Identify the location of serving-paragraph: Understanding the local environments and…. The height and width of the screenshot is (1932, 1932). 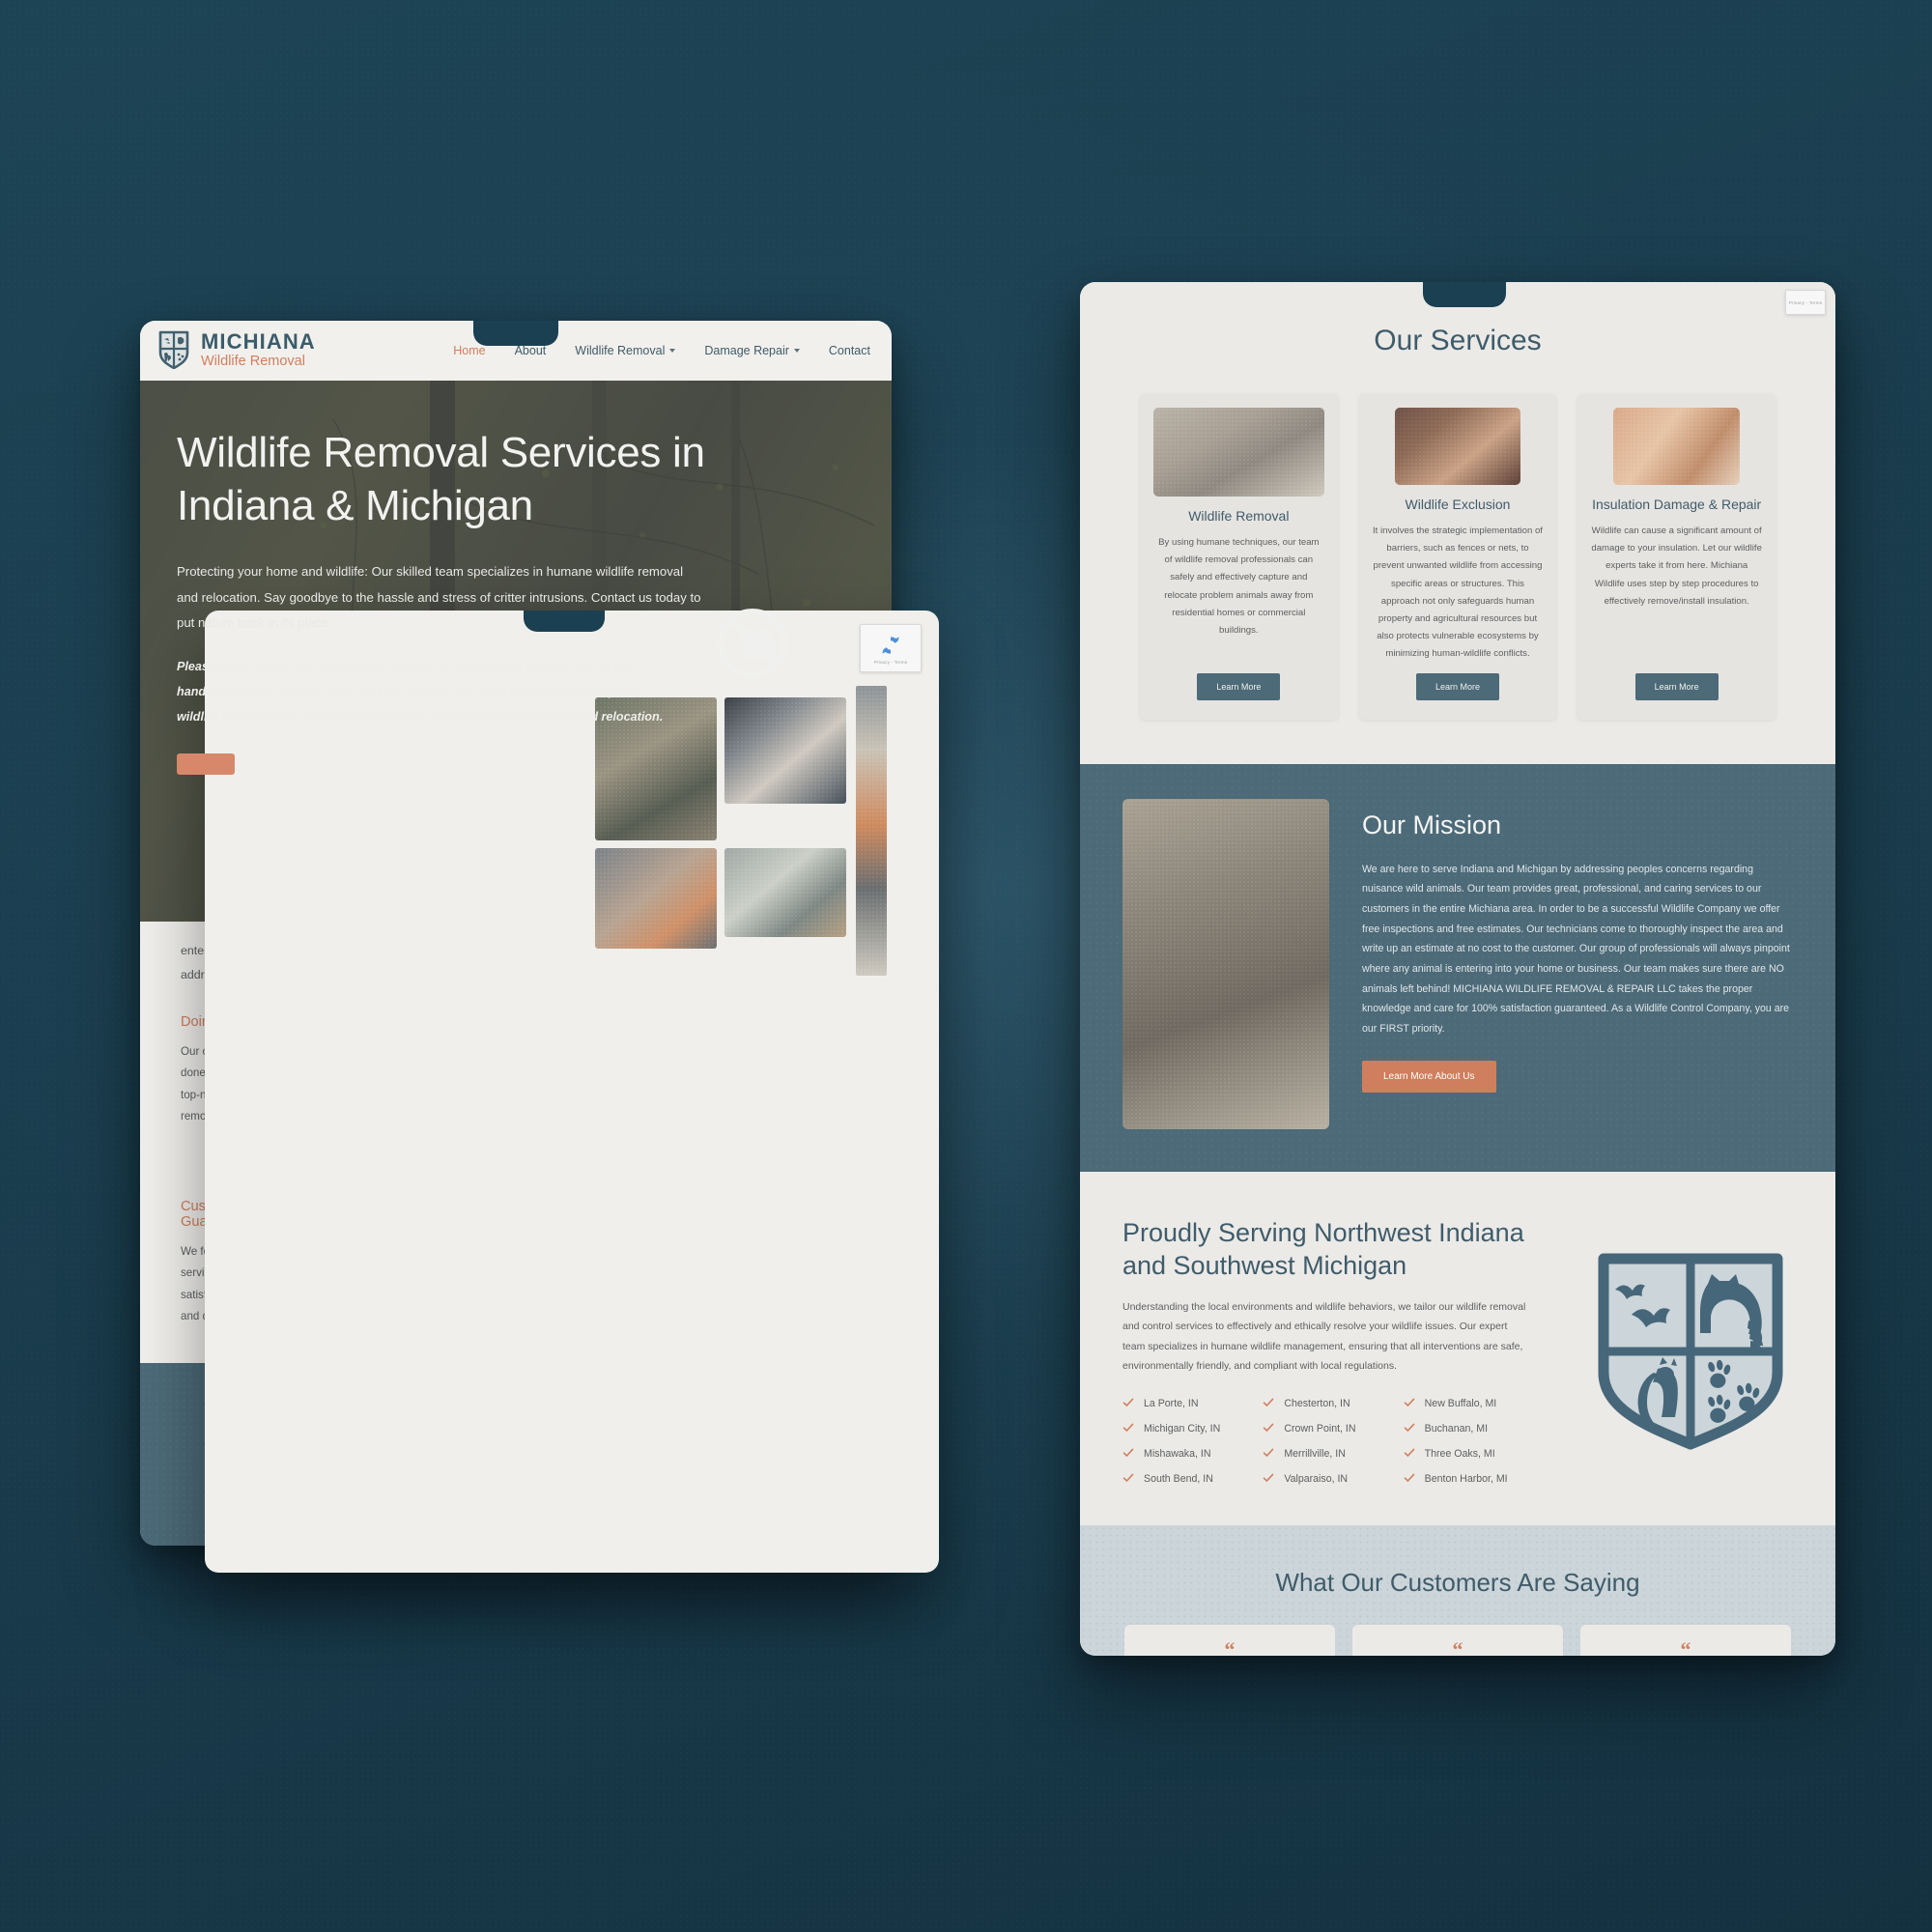
(1324, 1336).